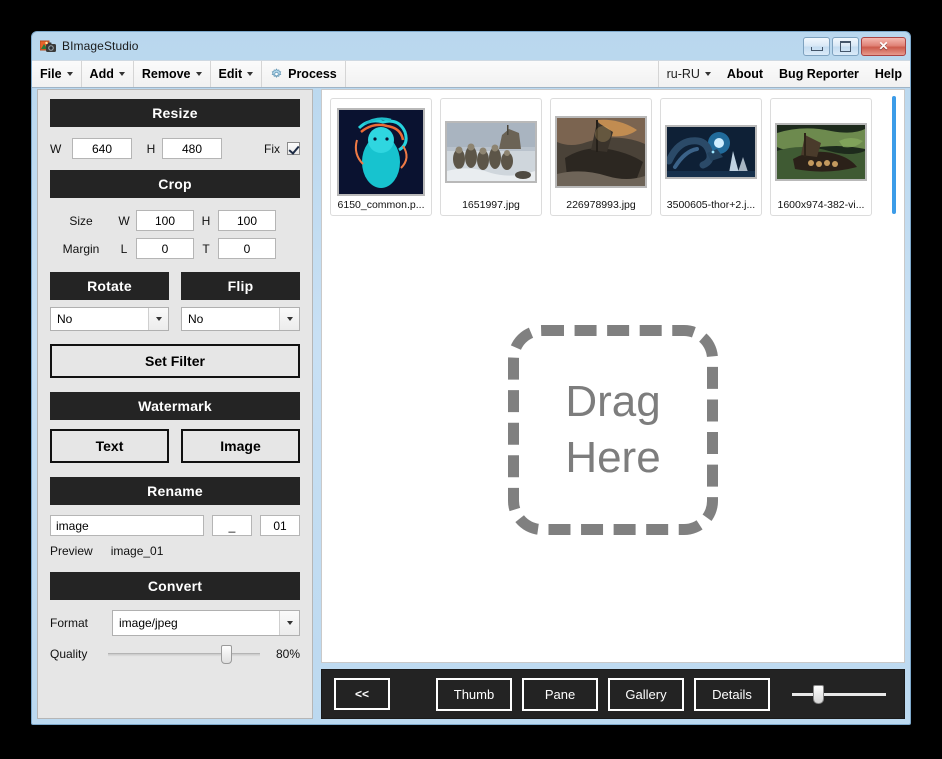  What do you see at coordinates (206, 248) in the screenshot?
I see `crop-margin-t-label: T` at bounding box center [206, 248].